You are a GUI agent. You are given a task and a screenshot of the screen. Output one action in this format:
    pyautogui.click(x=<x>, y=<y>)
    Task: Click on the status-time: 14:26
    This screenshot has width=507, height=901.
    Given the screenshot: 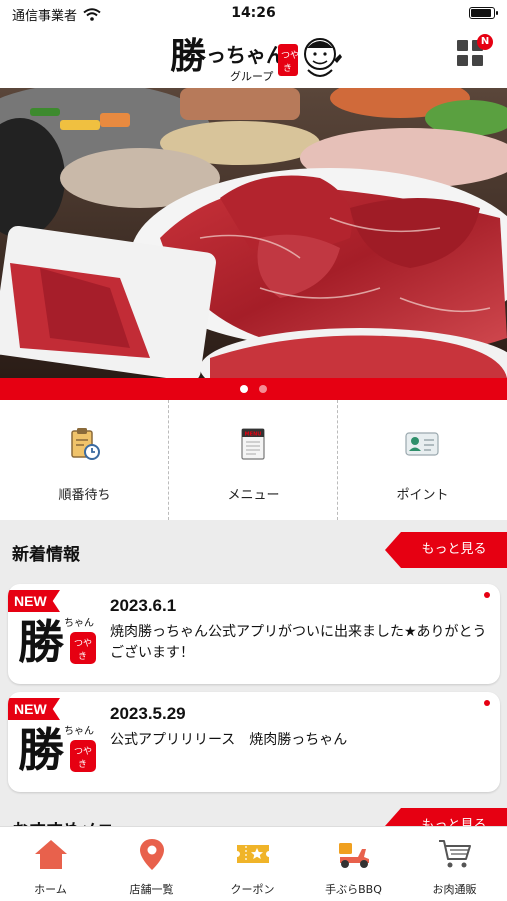 What is the action you would take?
    pyautogui.click(x=253, y=13)
    